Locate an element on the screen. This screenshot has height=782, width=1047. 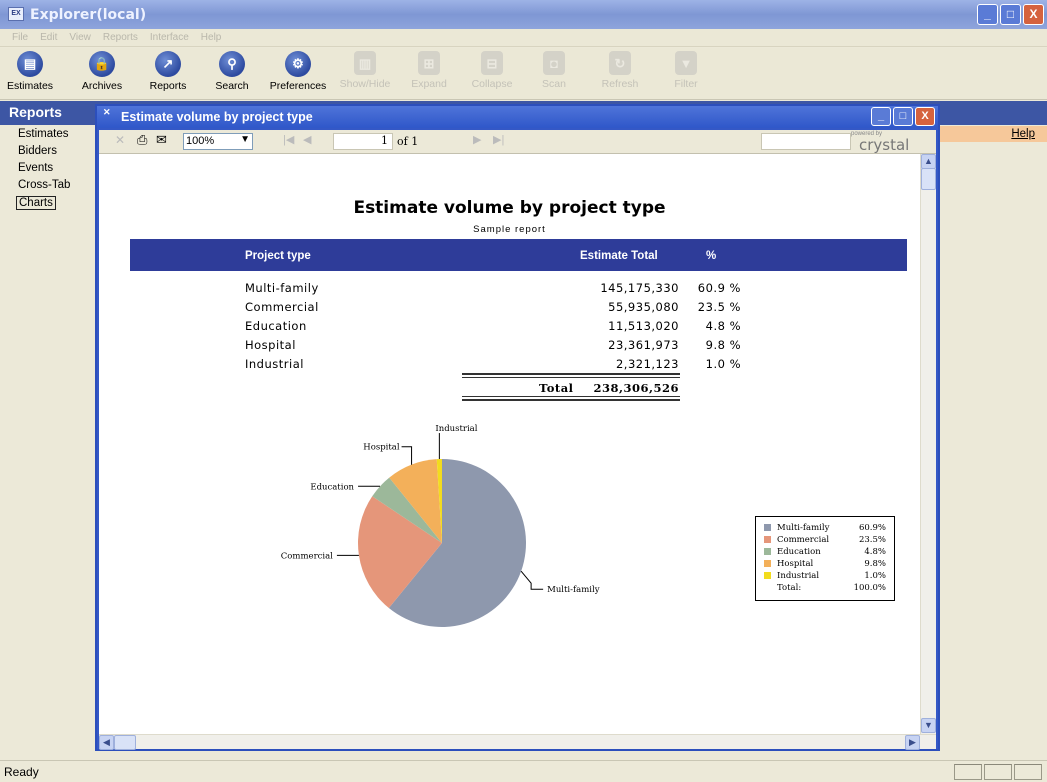
menu-reports: Reports is located at coordinates (120, 37).